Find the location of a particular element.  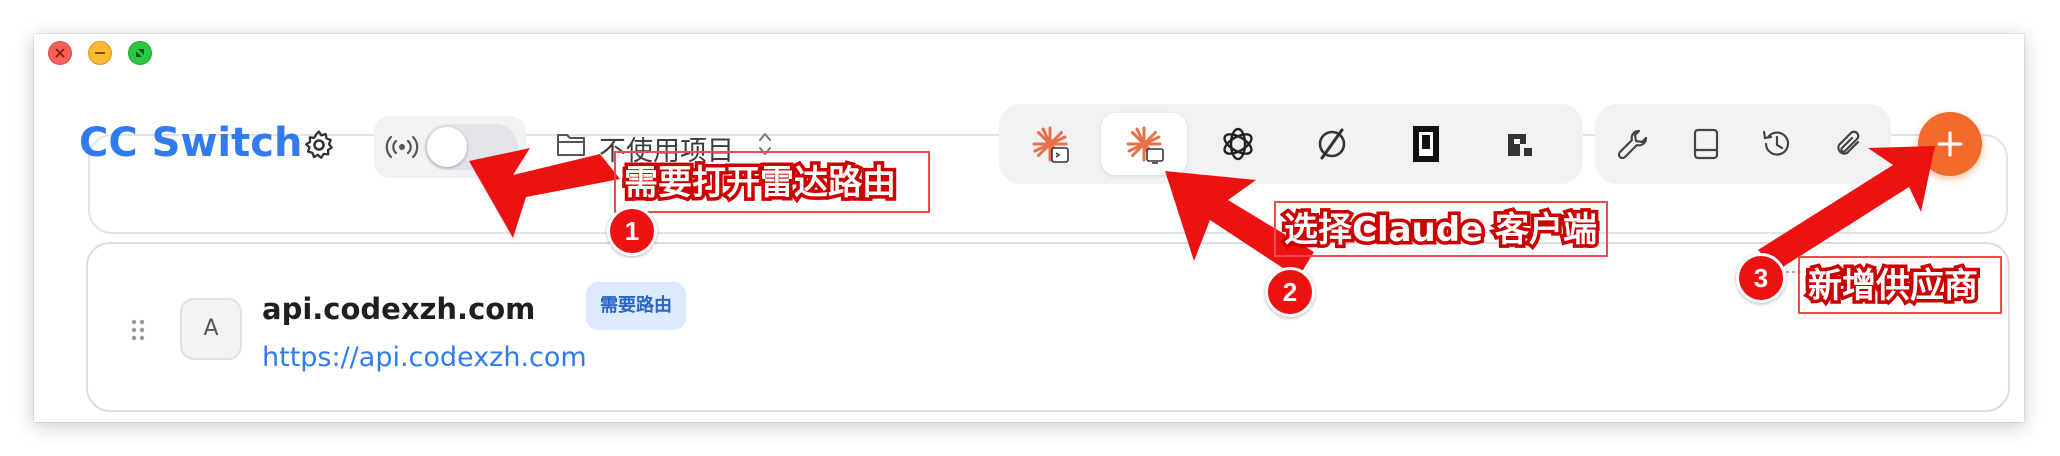

app-title: CC Switch is located at coordinates (191, 143).